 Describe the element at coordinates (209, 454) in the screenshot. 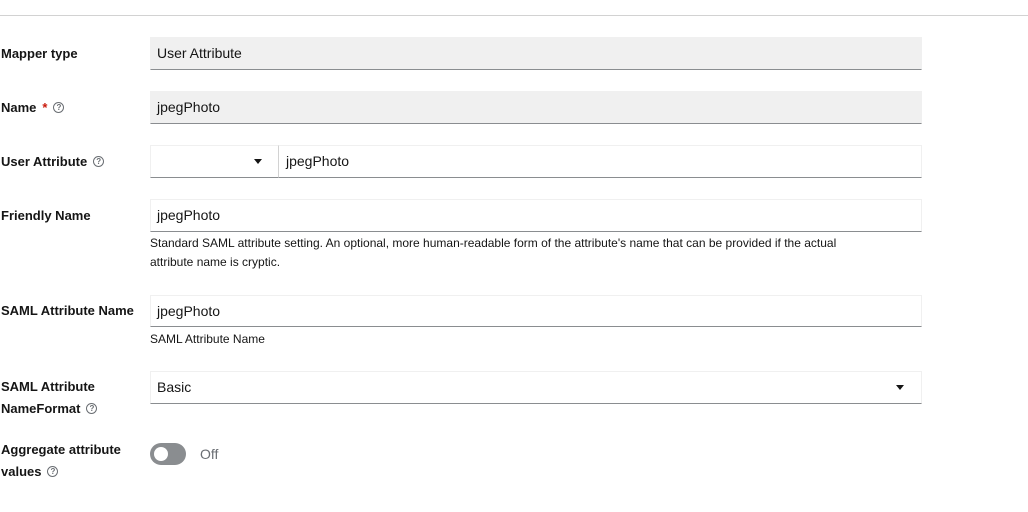

I see `toggle-state-label: Off` at that location.